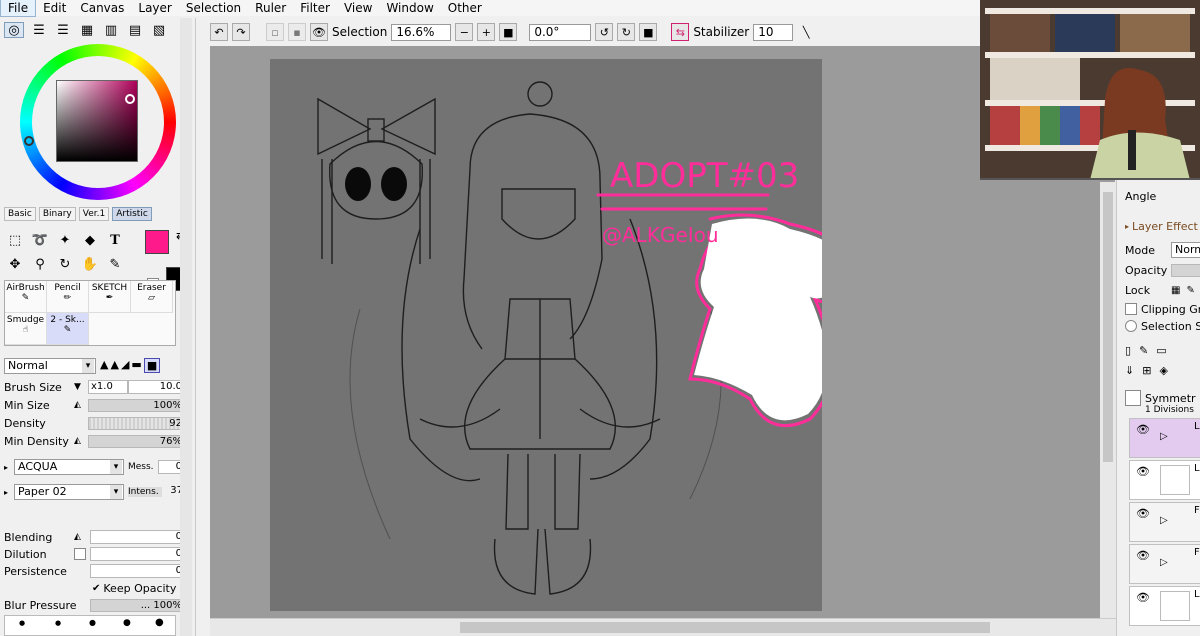 Image resolution: width=1200 pixels, height=636 pixels. What do you see at coordinates (96, 588) in the screenshot?
I see `keep-opacity-check-icon: ✔` at bounding box center [96, 588].